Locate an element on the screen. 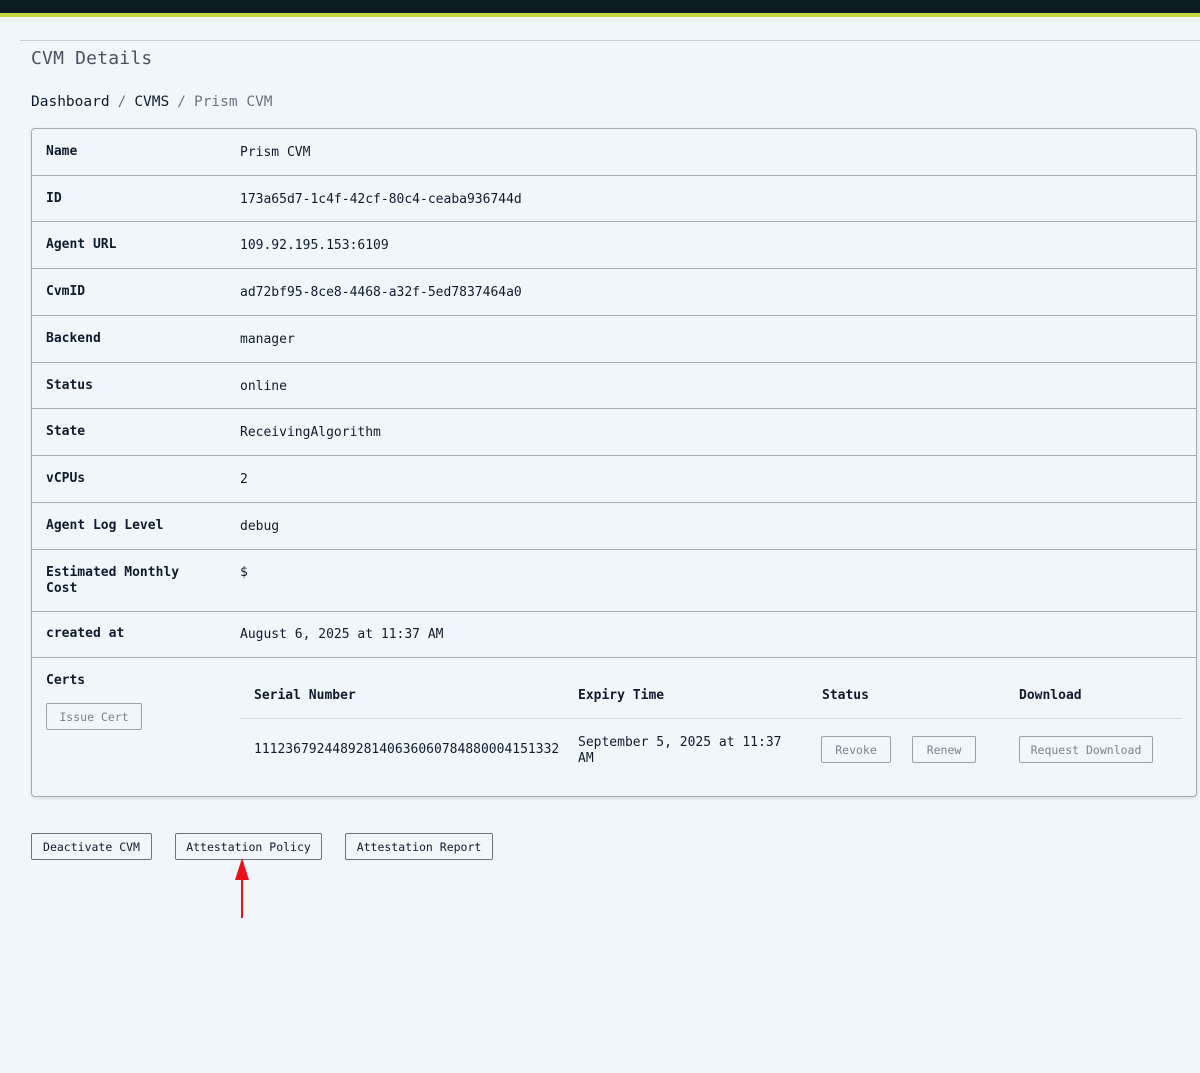  detail-value: 173a65d7-1c4f-42cf-80c4-ceaba936744d is located at coordinates (381, 199).